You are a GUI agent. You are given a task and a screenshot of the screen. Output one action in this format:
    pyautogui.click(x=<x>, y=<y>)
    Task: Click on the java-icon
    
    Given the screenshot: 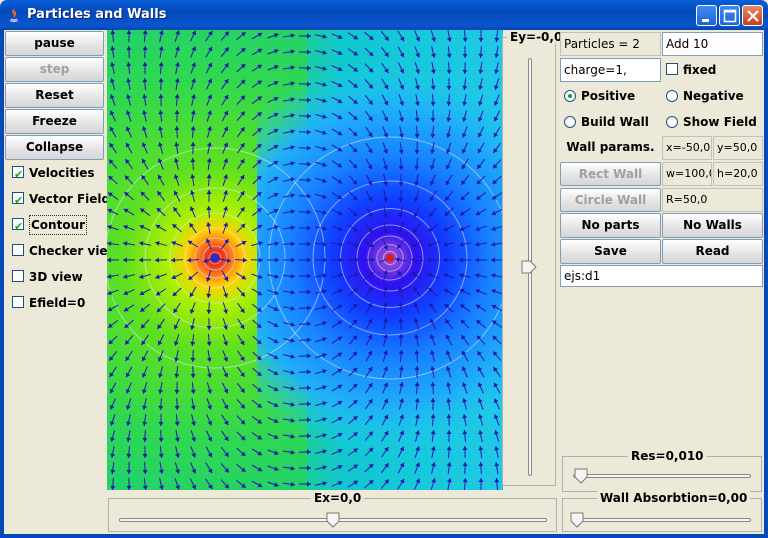 What is the action you would take?
    pyautogui.click(x=14, y=15)
    